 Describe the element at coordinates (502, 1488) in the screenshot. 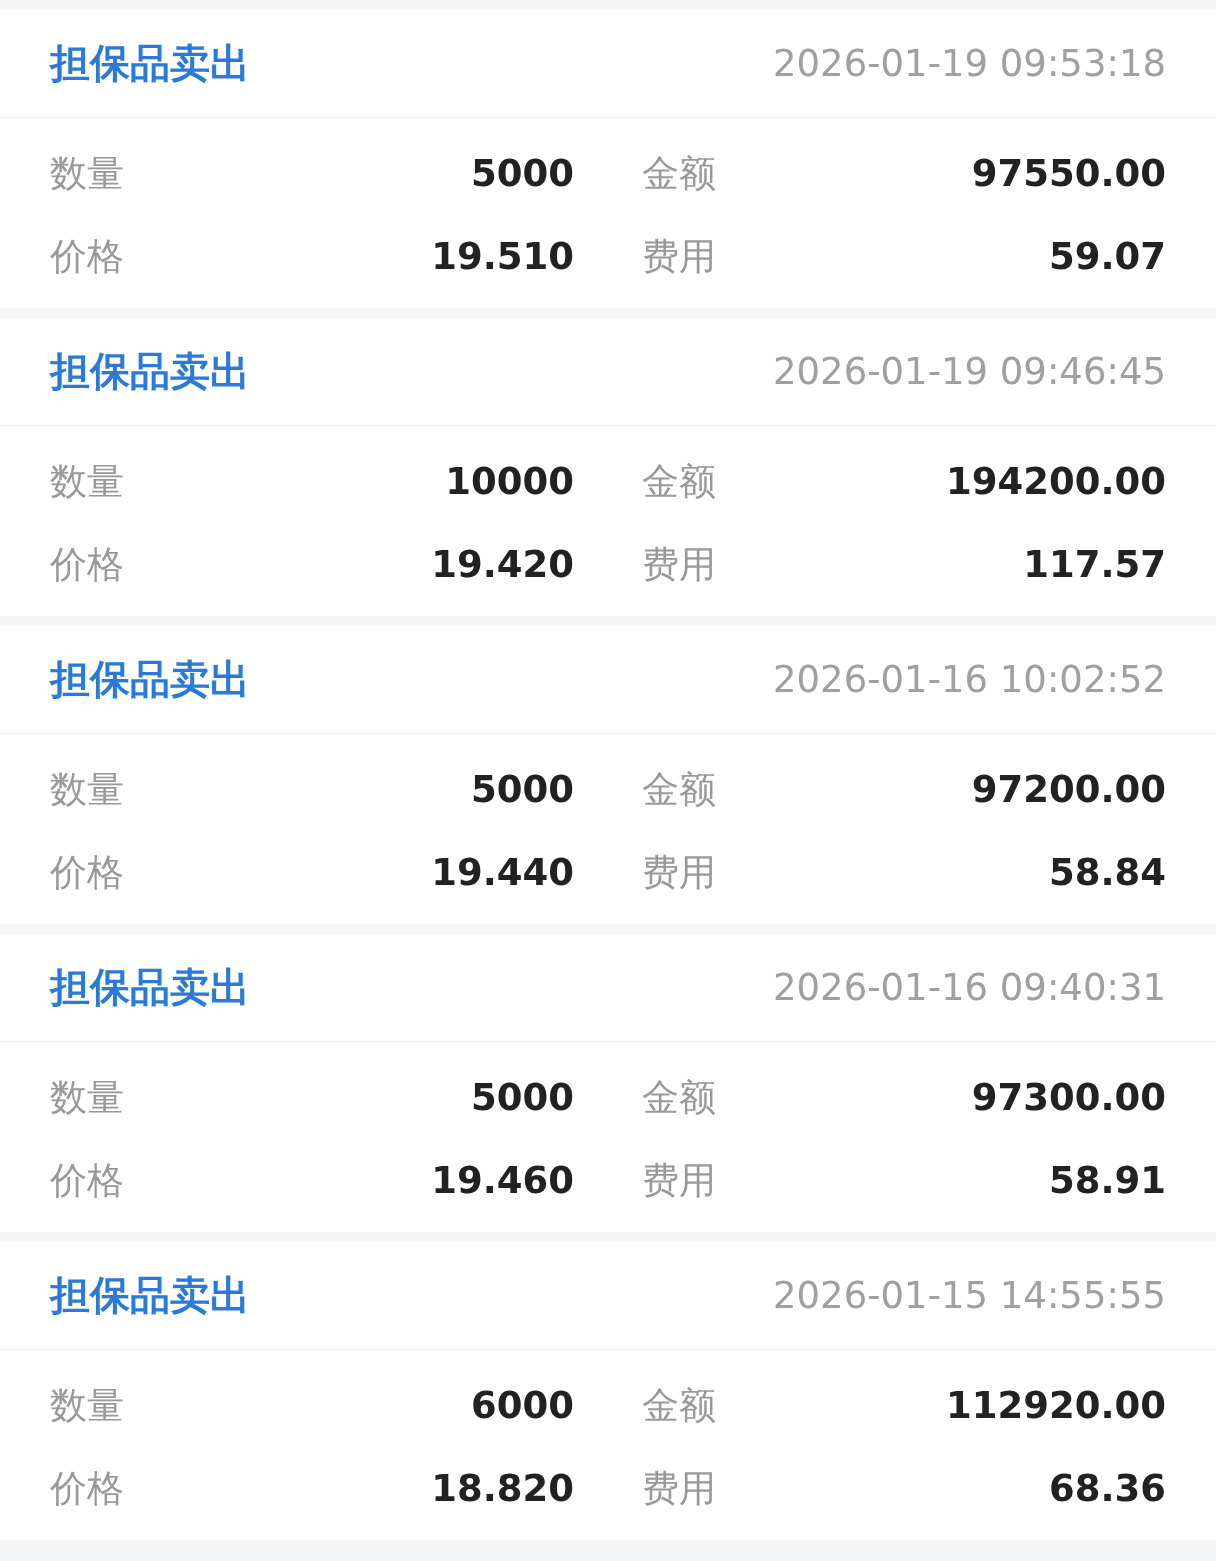

I see `field-value: 18.820` at that location.